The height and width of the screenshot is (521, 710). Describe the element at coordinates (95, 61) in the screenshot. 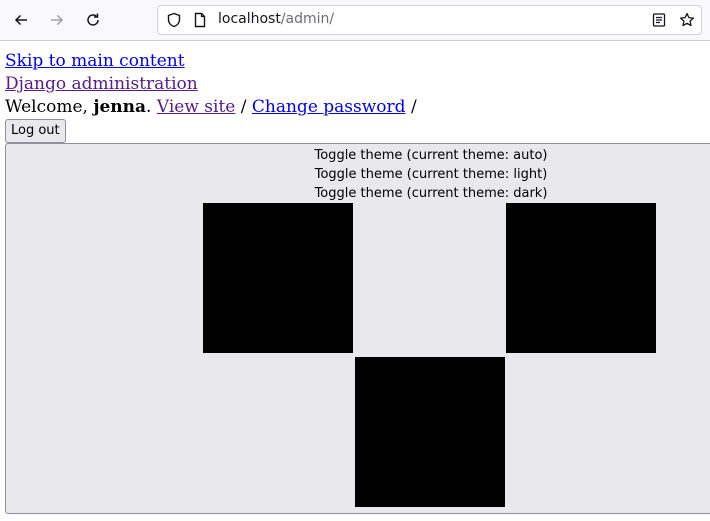

I see `skip-to-content-link: Skip to main content` at that location.